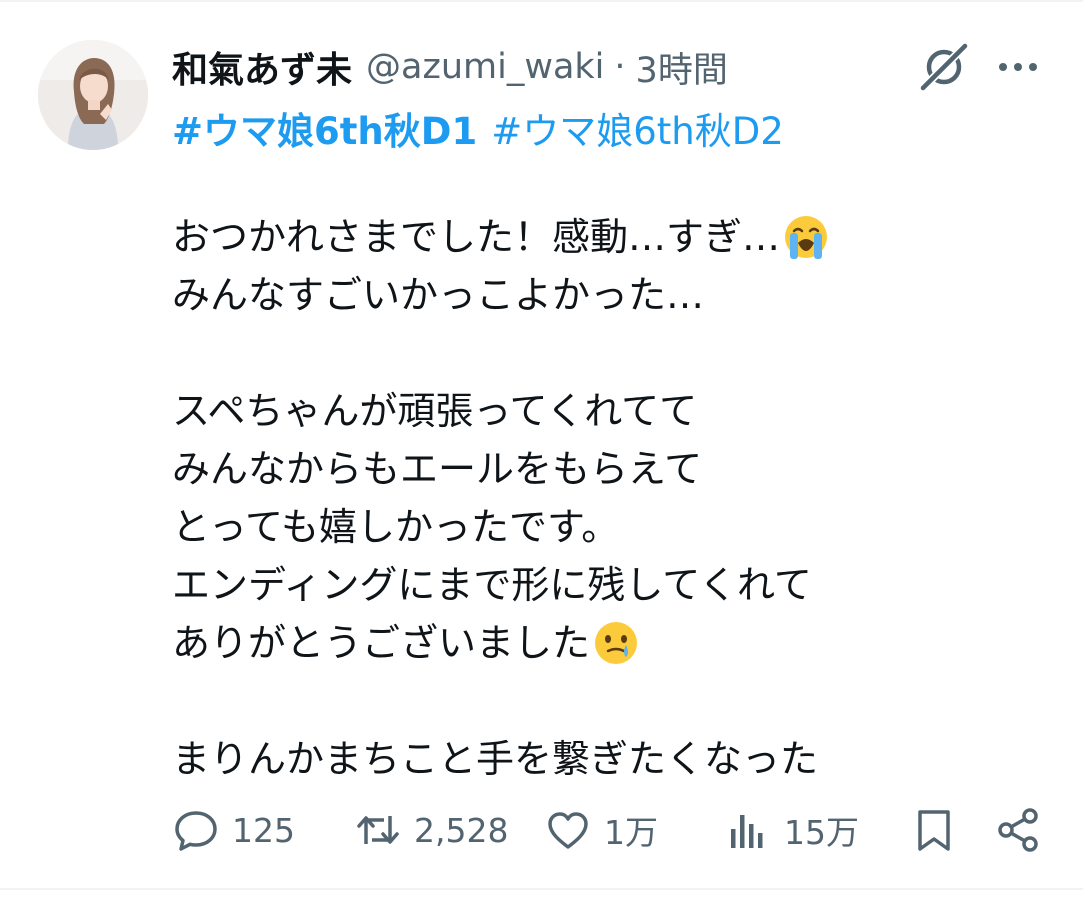 The width and height of the screenshot is (1083, 904). Describe the element at coordinates (461, 830) in the screenshot. I see `repost-count: 2,528` at that location.